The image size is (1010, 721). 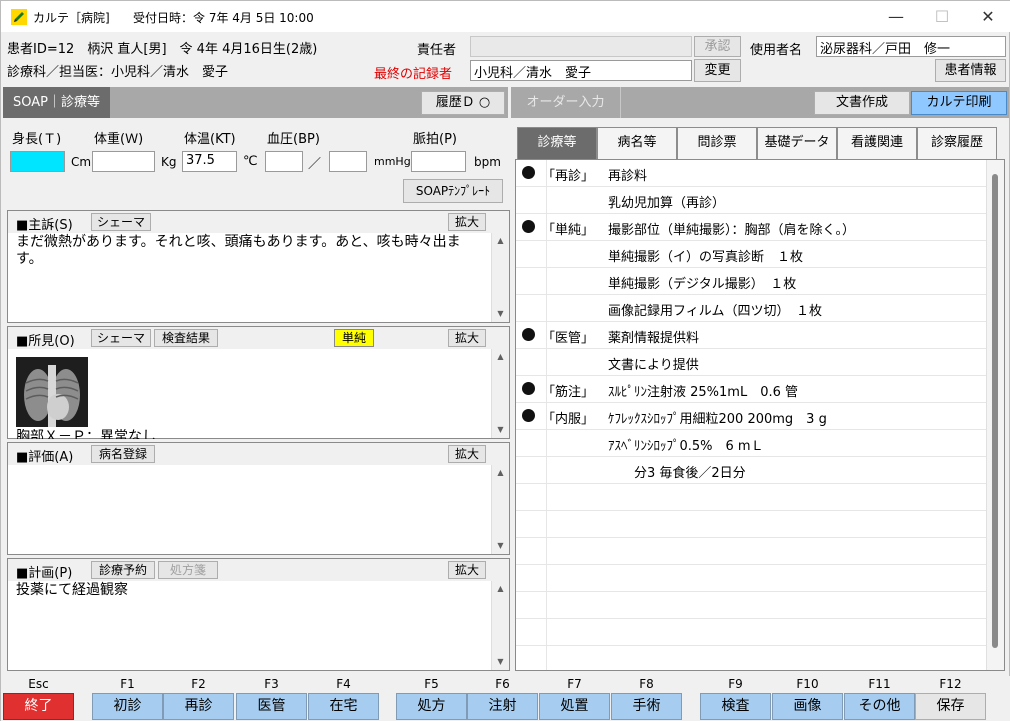 What do you see at coordinates (467, 222) in the screenshot?
I see `subjective-expand-button: 拡大` at bounding box center [467, 222].